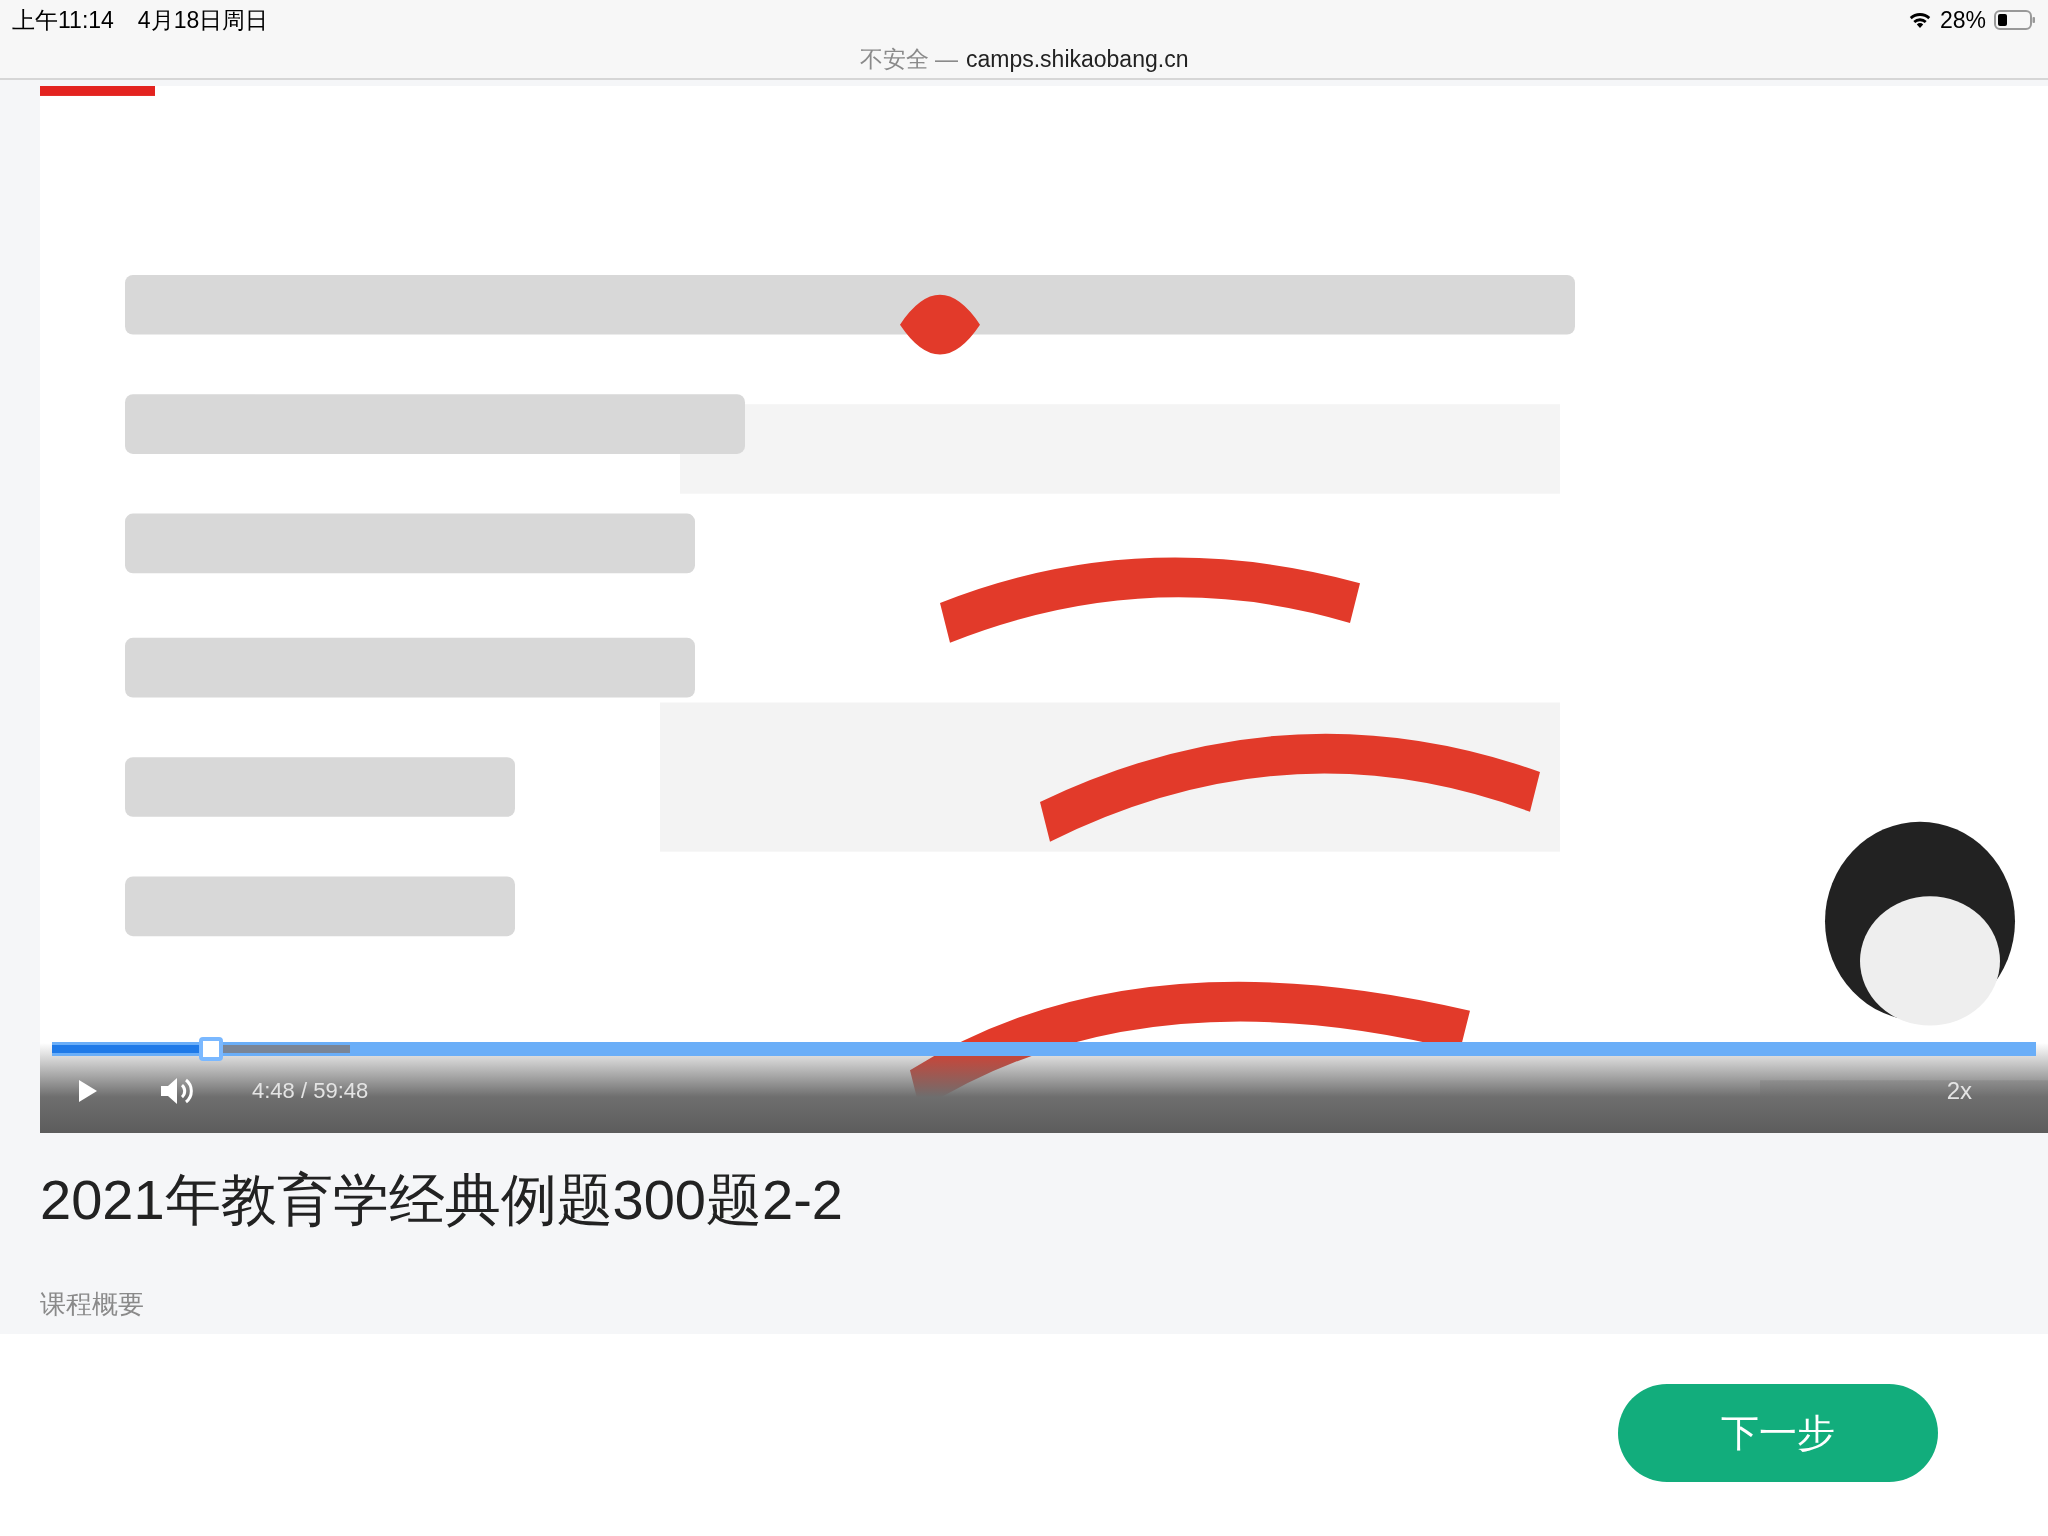  I want to click on course-title: 2021年教育学经典例题300题2-2, so click(442, 1200).